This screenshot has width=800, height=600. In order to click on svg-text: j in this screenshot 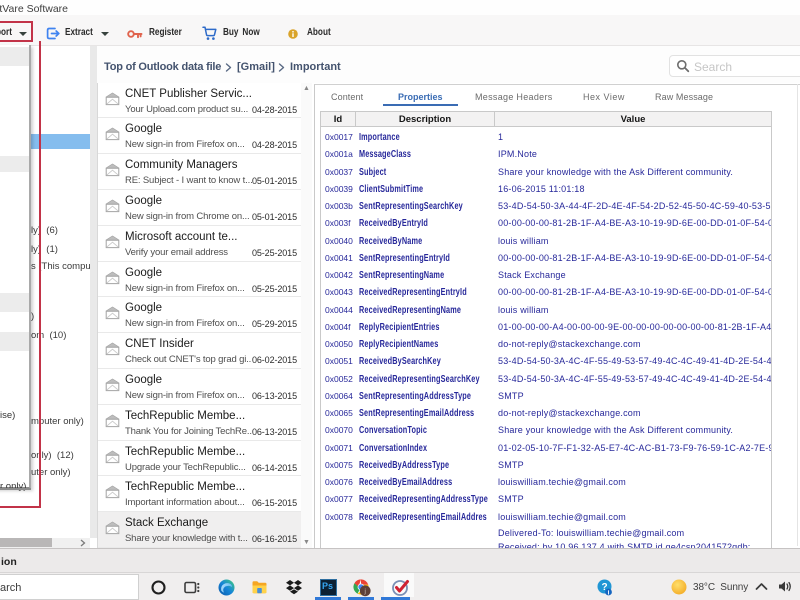, I will do `click(365, 592)`.